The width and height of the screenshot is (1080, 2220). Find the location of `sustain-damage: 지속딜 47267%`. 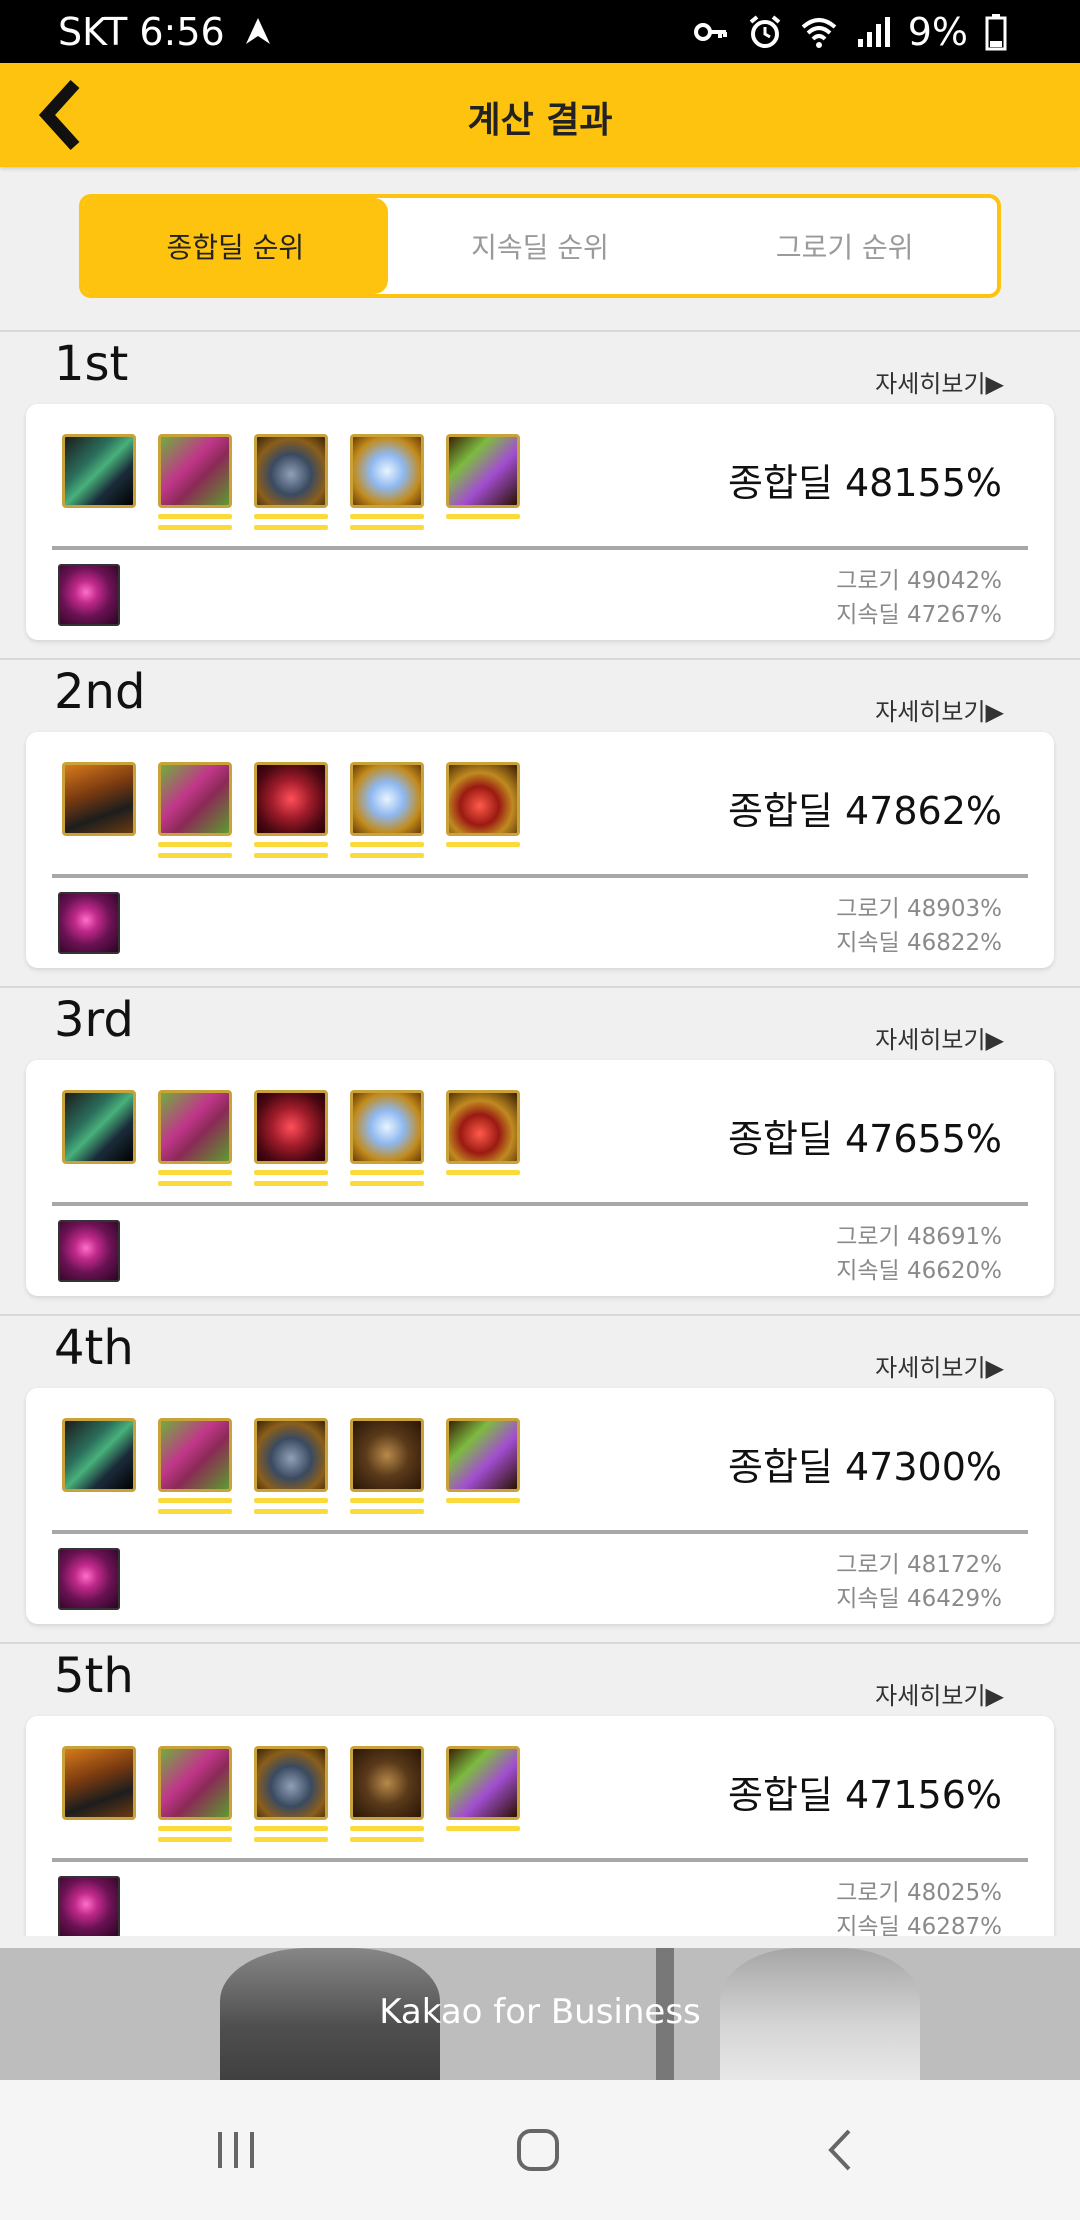

sustain-damage: 지속딜 47267% is located at coordinates (919, 615).